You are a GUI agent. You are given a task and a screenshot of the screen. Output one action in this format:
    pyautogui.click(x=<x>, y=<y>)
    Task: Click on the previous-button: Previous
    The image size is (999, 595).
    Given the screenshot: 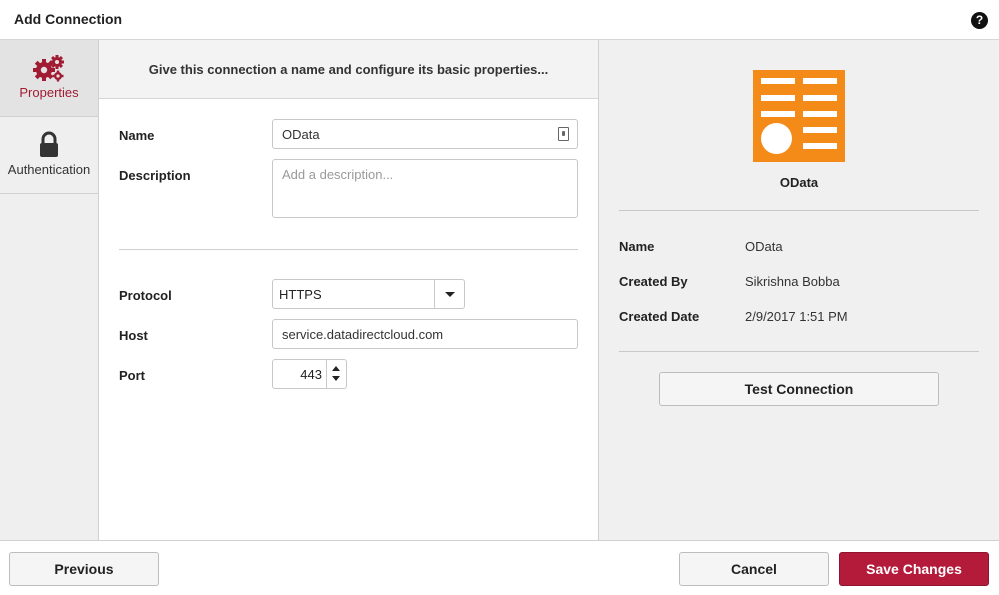 What is the action you would take?
    pyautogui.click(x=84, y=569)
    